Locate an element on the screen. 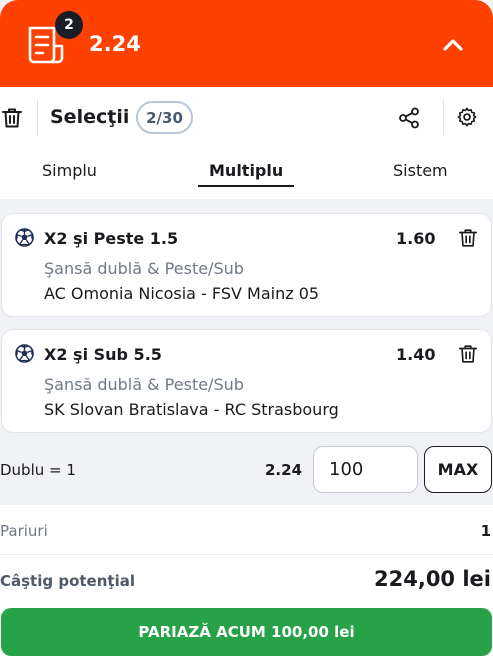 The width and height of the screenshot is (493, 659). stake-row: Dublu = 1 2.24 MAX is located at coordinates (246, 469).